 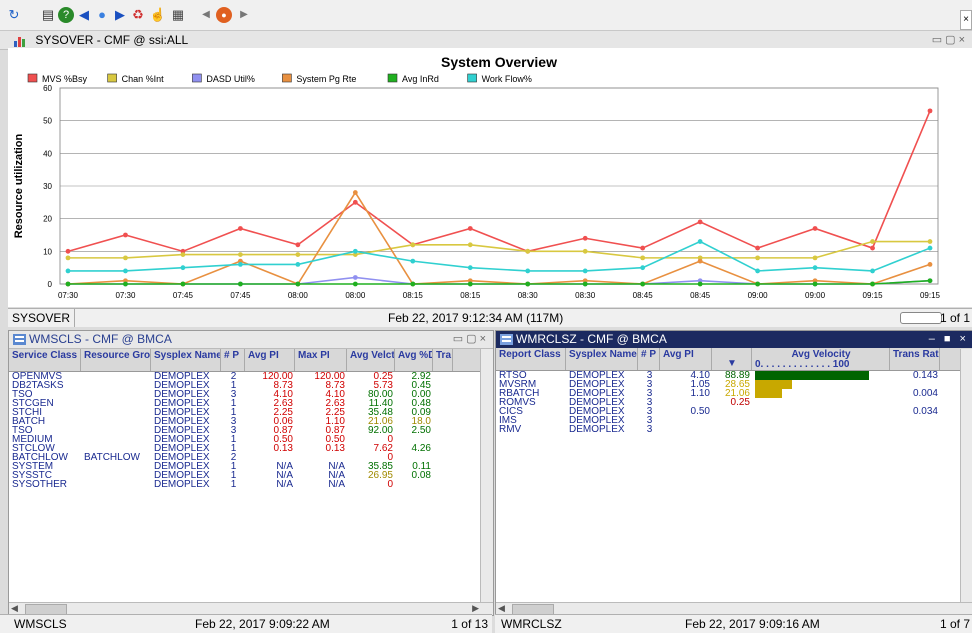 I want to click on scroll-right-icon: ▶, so click(x=475, y=608).